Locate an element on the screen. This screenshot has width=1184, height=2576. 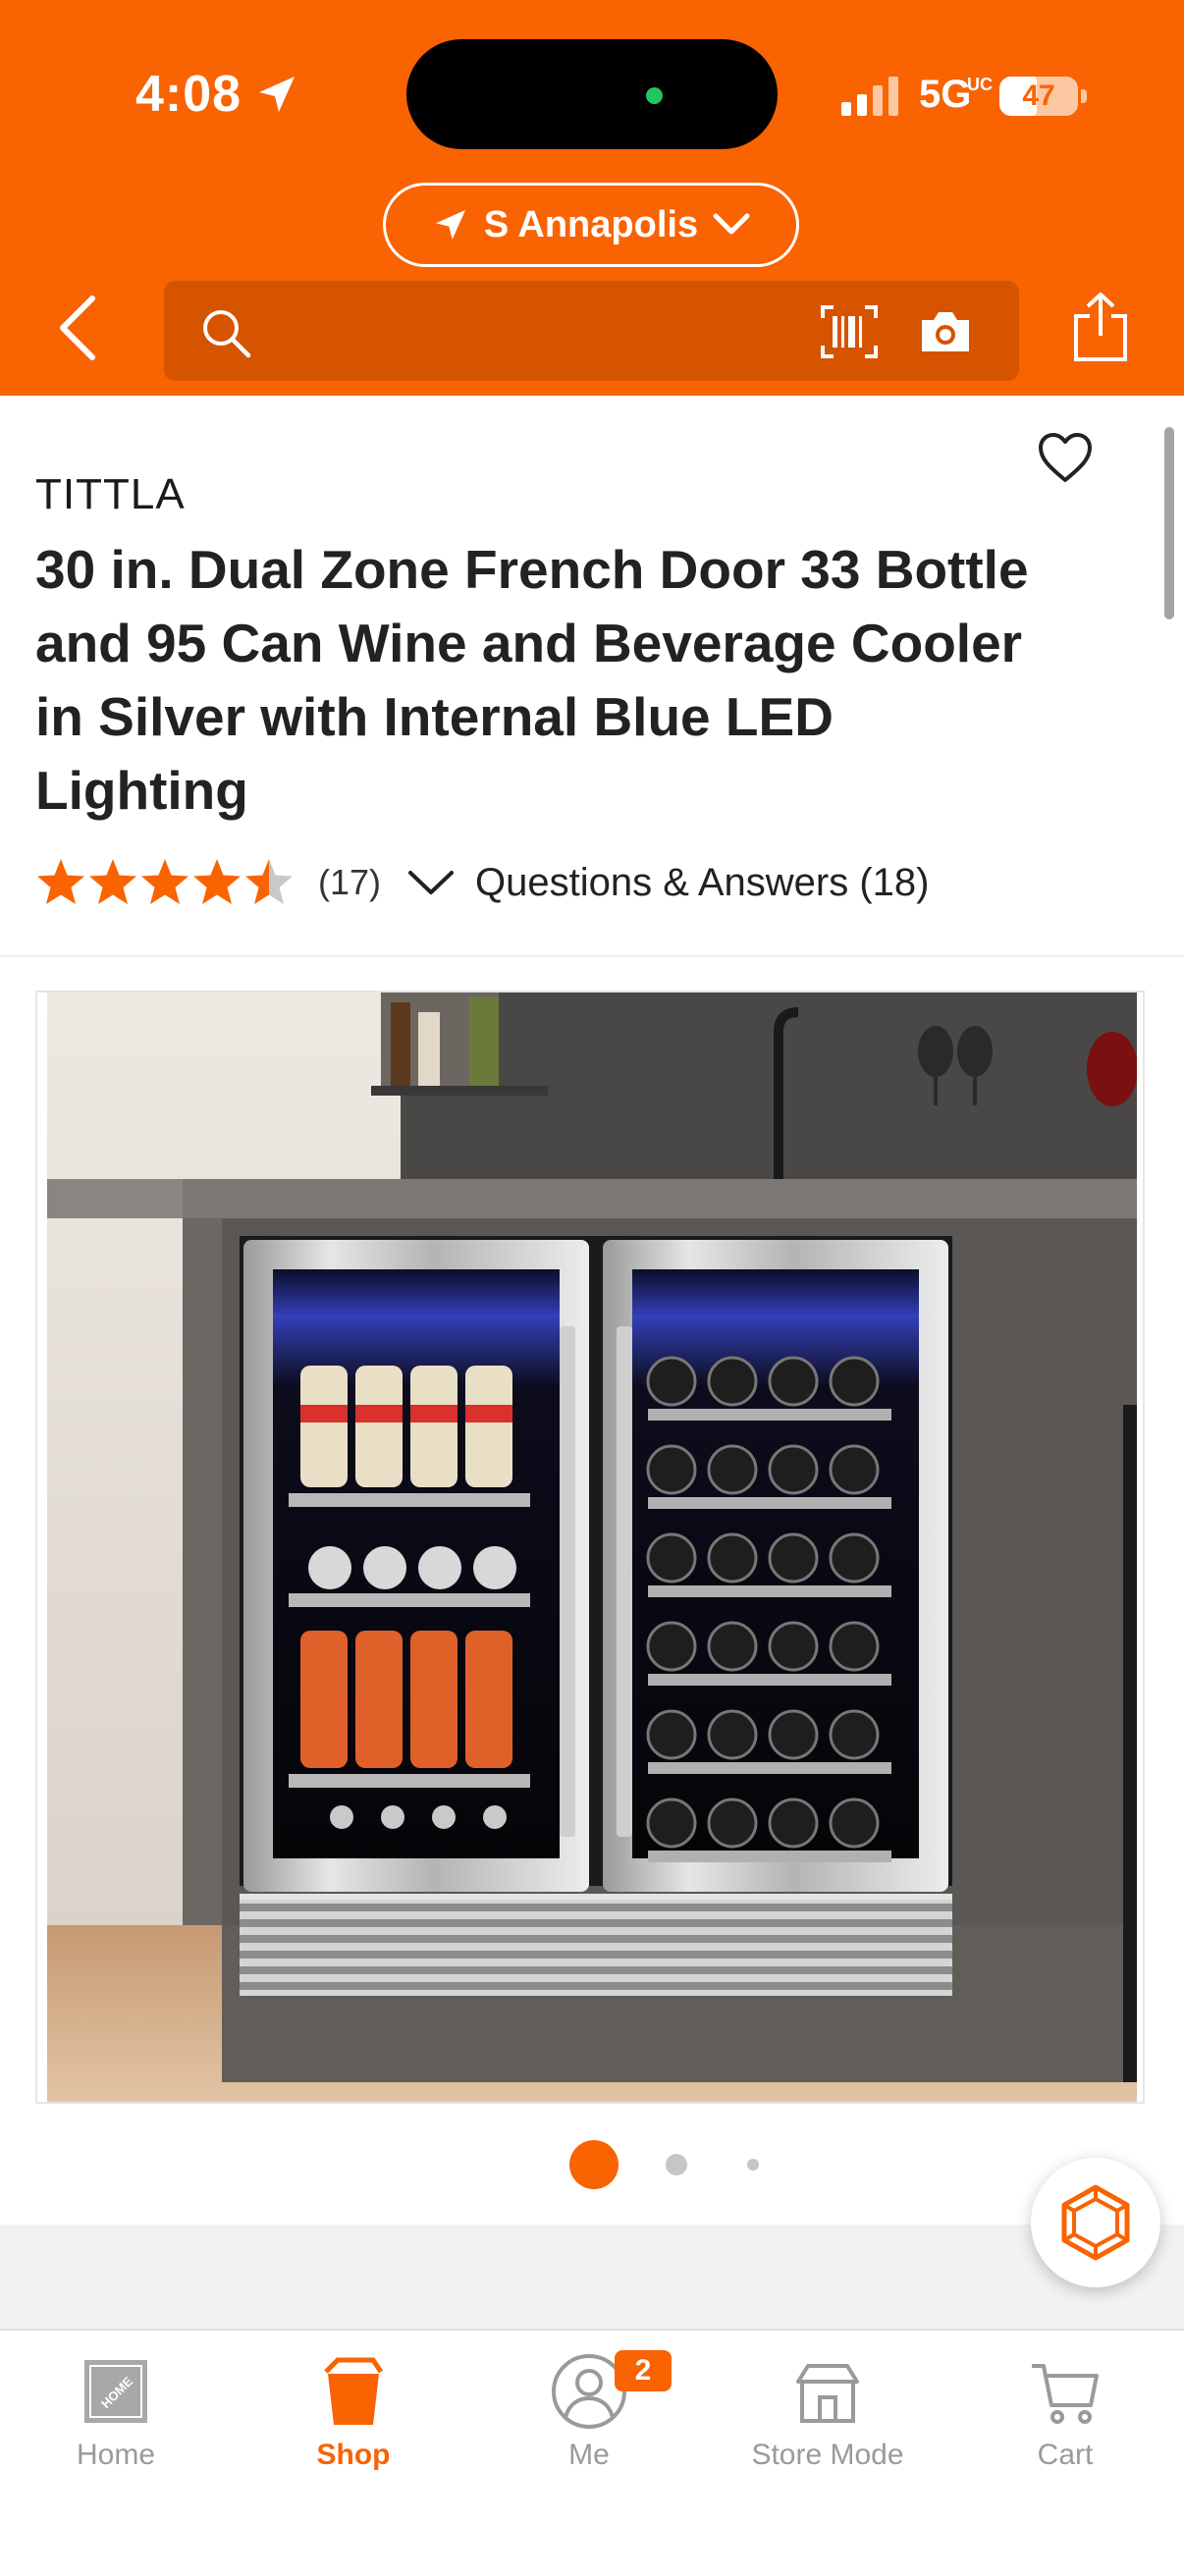
search-icon is located at coordinates (227, 334).